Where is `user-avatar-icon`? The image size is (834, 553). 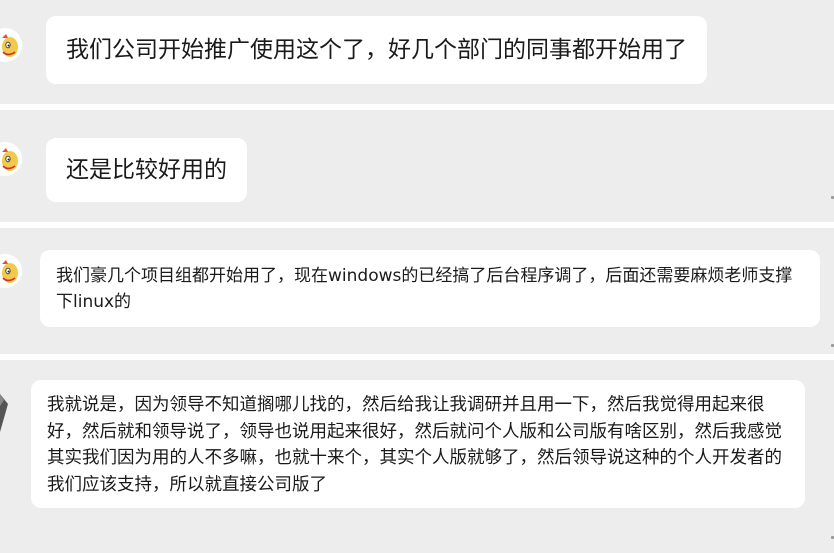
user-avatar-icon is located at coordinates (8, 410).